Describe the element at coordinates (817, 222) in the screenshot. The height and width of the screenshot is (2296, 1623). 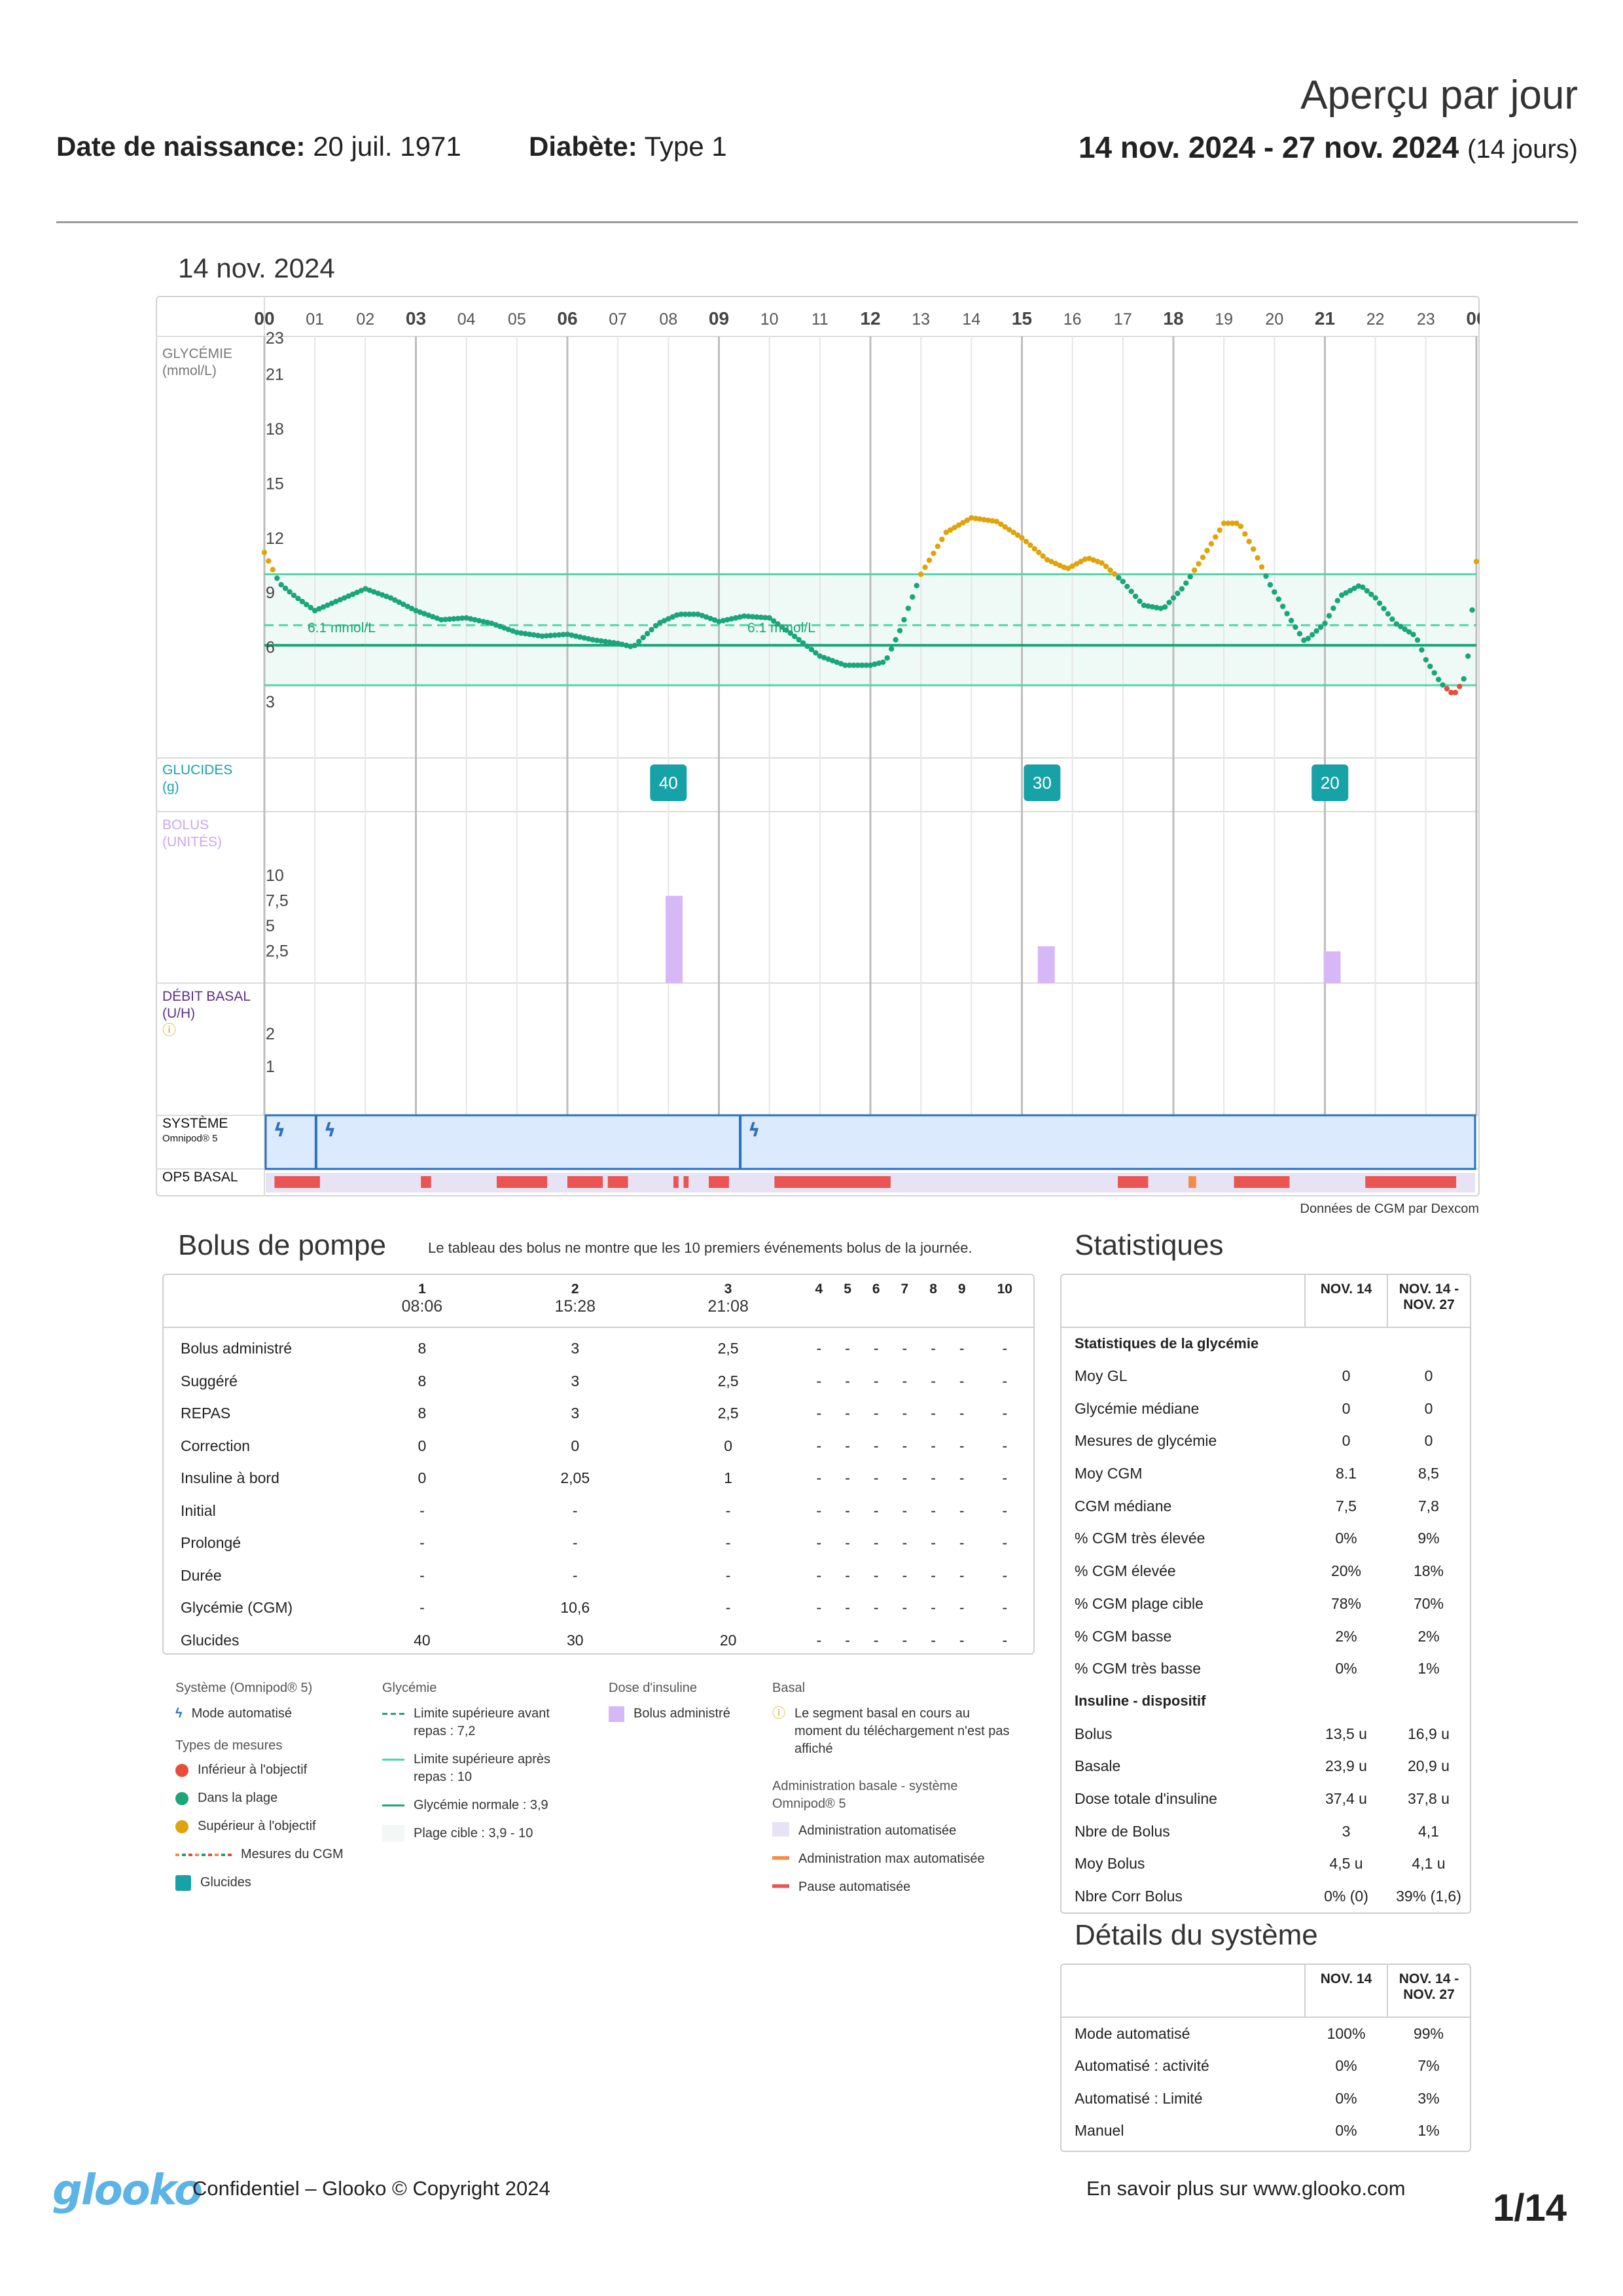
I see `header-divider` at that location.